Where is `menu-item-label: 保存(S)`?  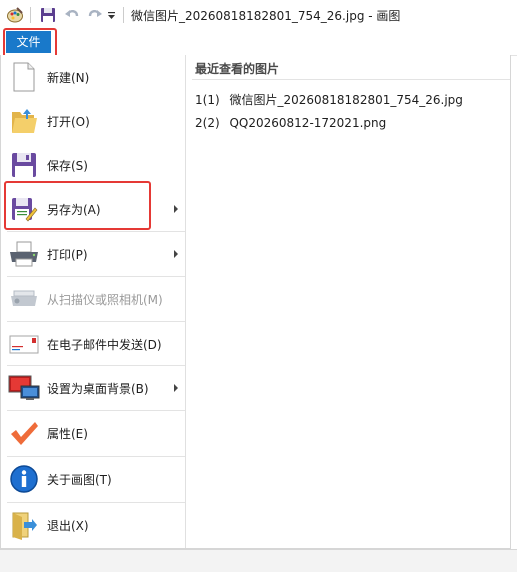 menu-item-label: 保存(S) is located at coordinates (67, 165).